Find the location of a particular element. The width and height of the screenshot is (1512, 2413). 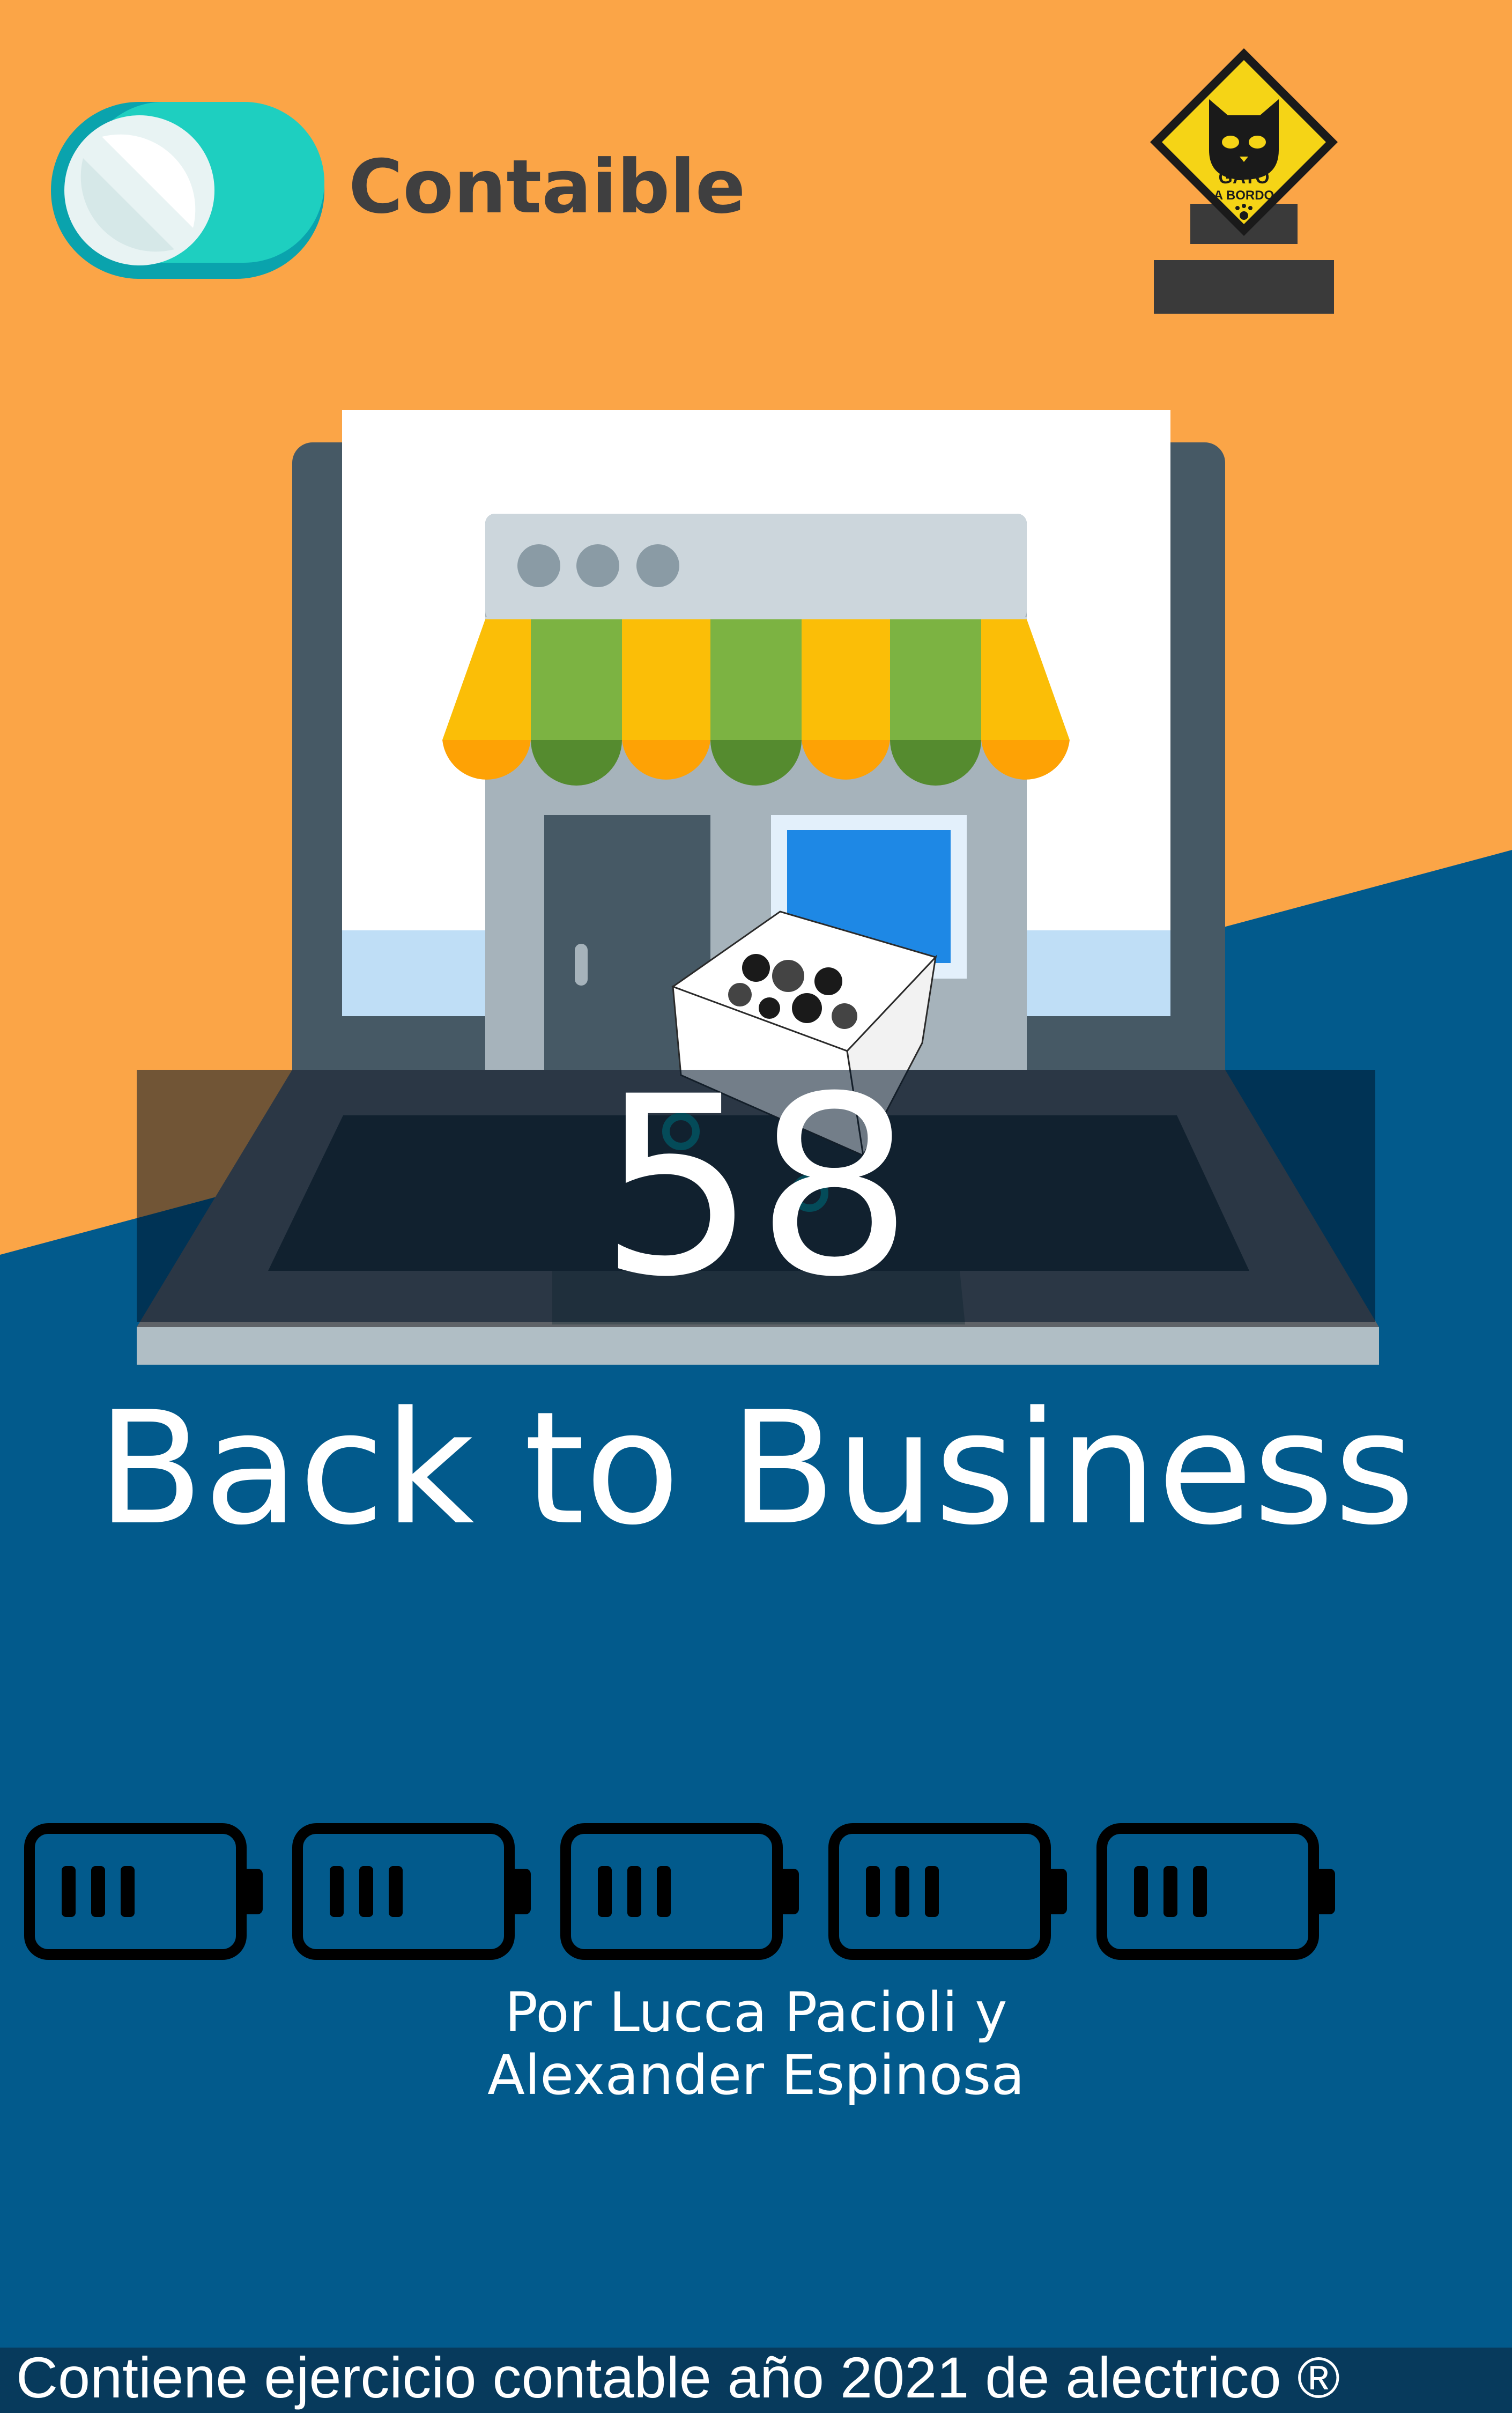

store-awning is located at coordinates (756, 702).